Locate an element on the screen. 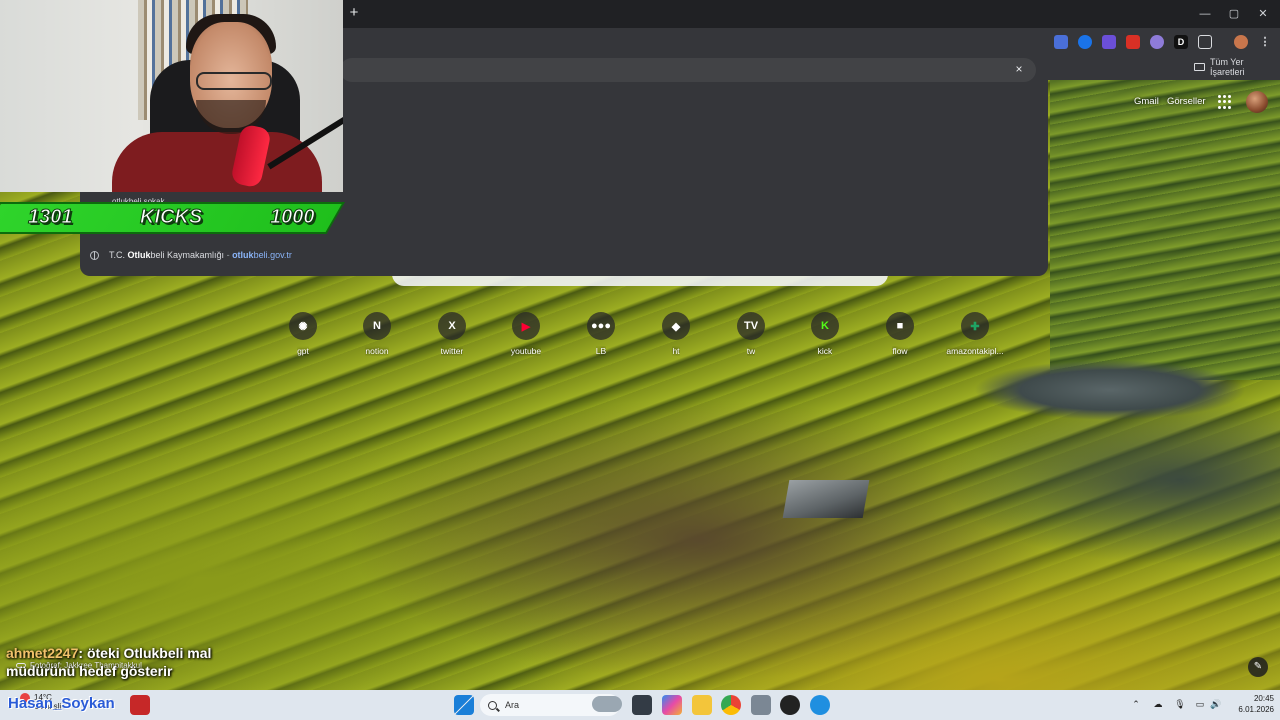 The height and width of the screenshot is (720, 1280). chat-line-2: müdürünü hedef gösterir is located at coordinates (89, 671).